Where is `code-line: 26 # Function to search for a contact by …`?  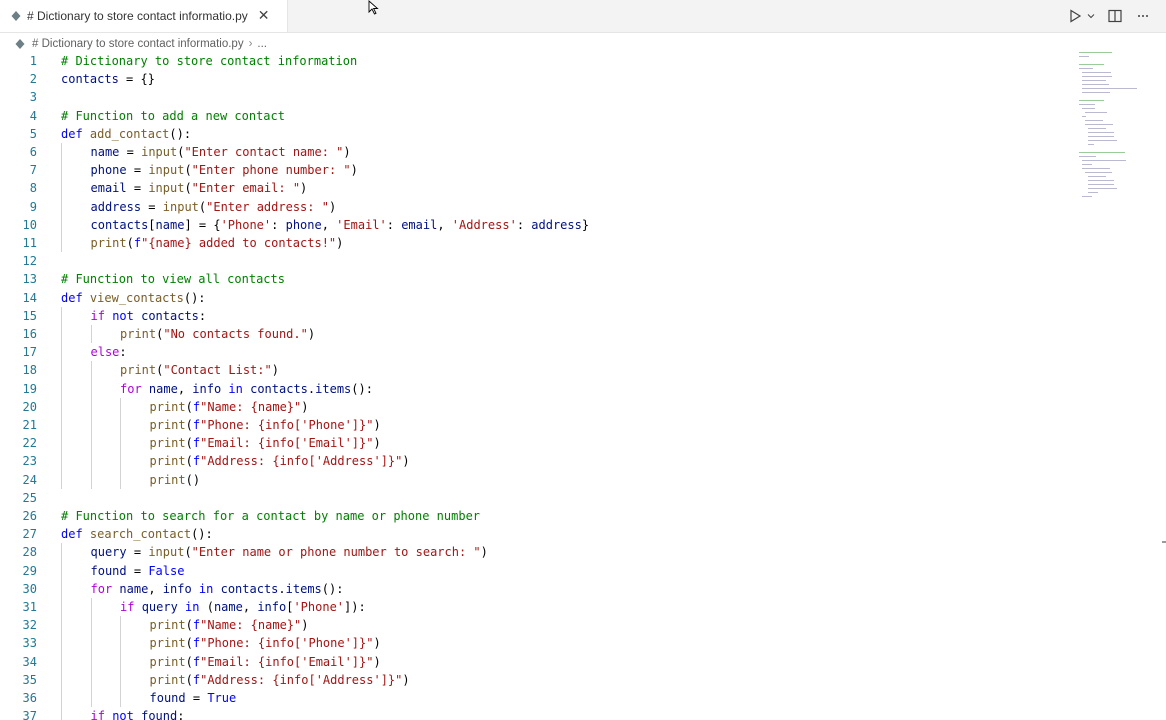
code-line: 26 # Function to search for a contact by … is located at coordinates (535, 516).